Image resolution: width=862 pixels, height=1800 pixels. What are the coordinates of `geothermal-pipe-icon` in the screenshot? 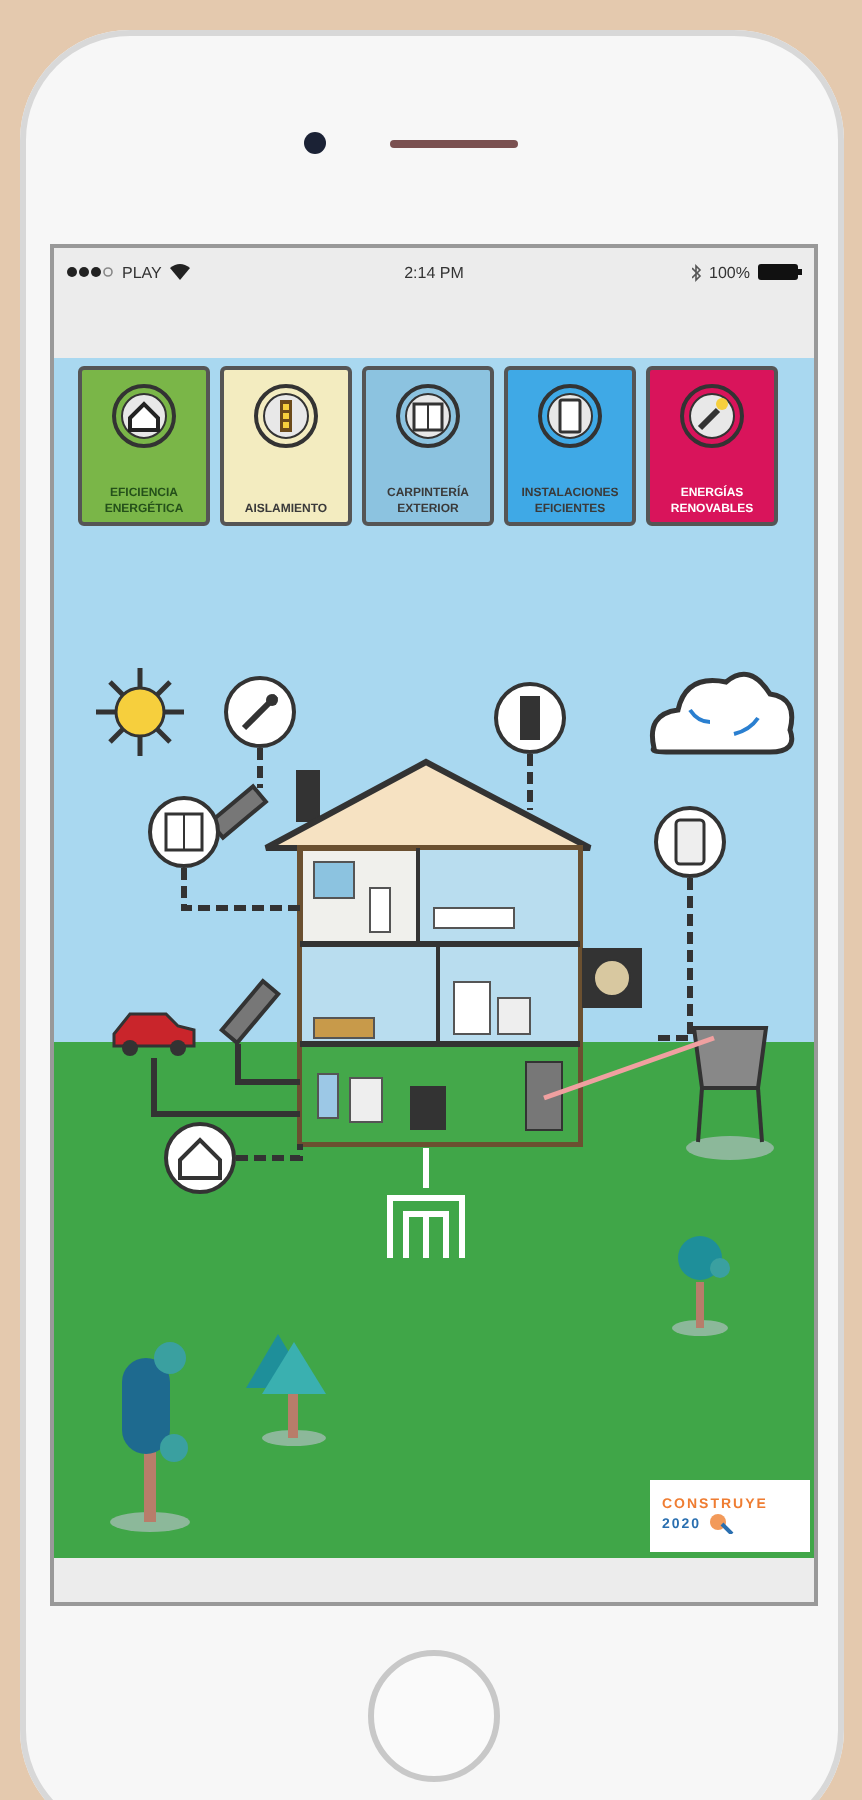 It's located at (426, 1203).